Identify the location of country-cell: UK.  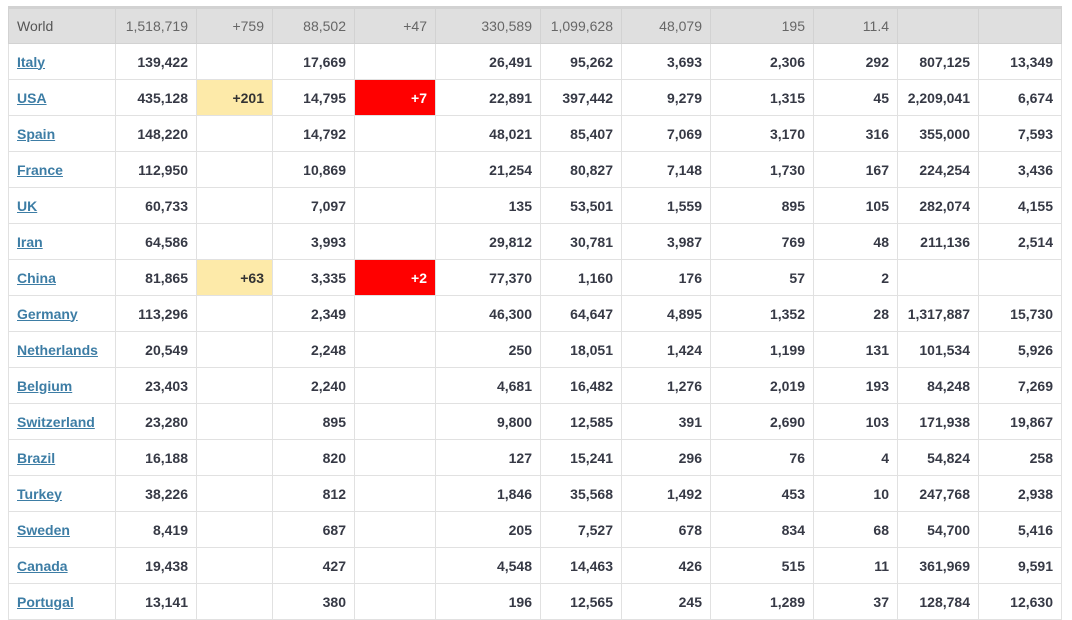
(62, 205).